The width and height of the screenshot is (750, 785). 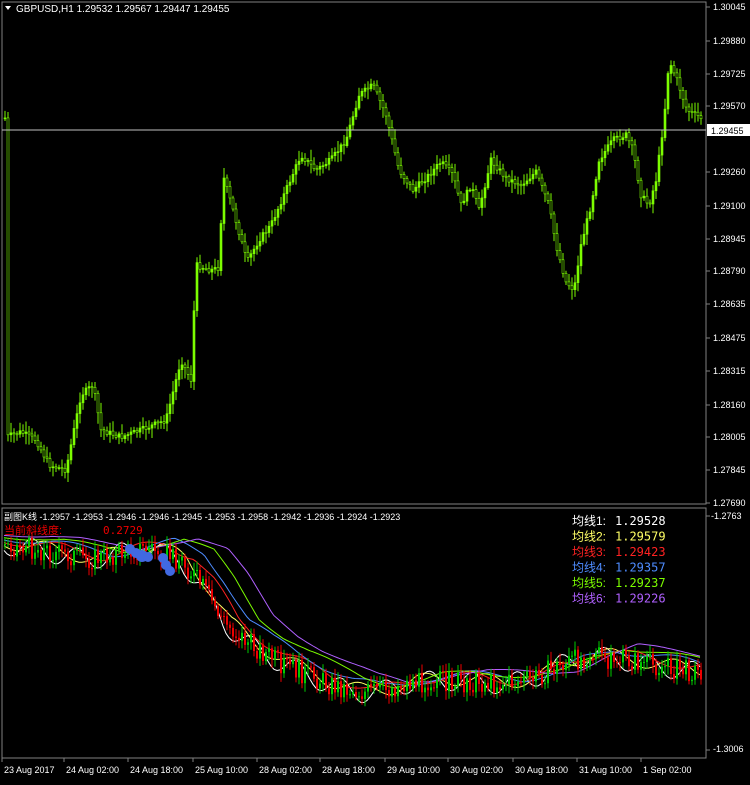 What do you see at coordinates (640, 599) in the screenshot?
I see `ma-legend-value: 1.29226` at bounding box center [640, 599].